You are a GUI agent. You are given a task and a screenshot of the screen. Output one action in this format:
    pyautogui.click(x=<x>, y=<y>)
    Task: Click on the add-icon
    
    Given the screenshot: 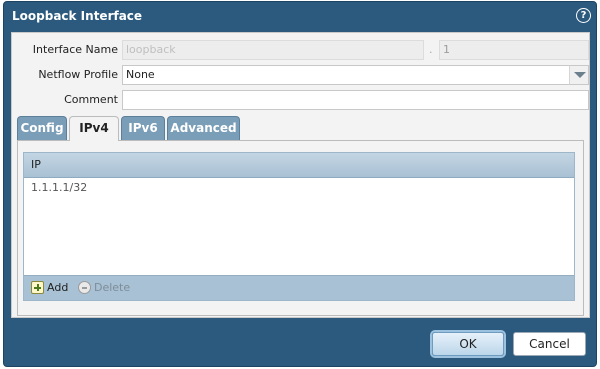 What is the action you would take?
    pyautogui.click(x=37, y=287)
    